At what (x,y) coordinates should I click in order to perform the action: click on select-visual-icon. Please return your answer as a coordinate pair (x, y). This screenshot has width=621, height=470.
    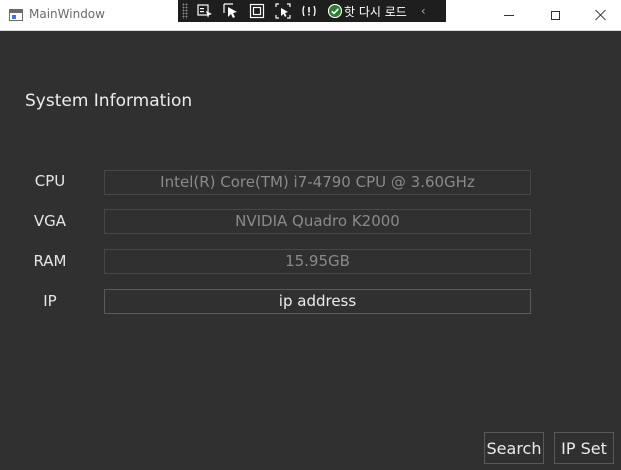
    Looking at the image, I should click on (204, 11).